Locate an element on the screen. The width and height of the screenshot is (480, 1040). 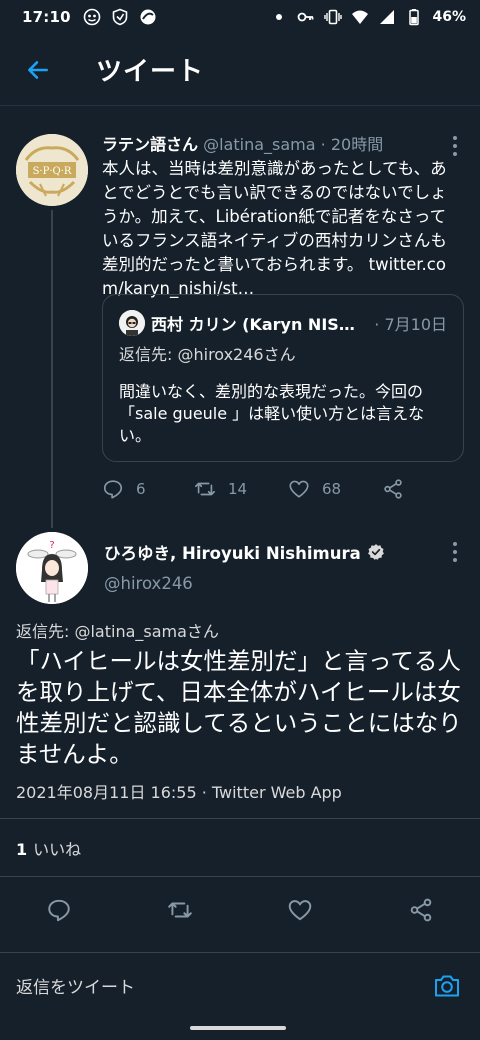
quoted-reply-to: 返信先: @hirox246さん is located at coordinates (207, 354).